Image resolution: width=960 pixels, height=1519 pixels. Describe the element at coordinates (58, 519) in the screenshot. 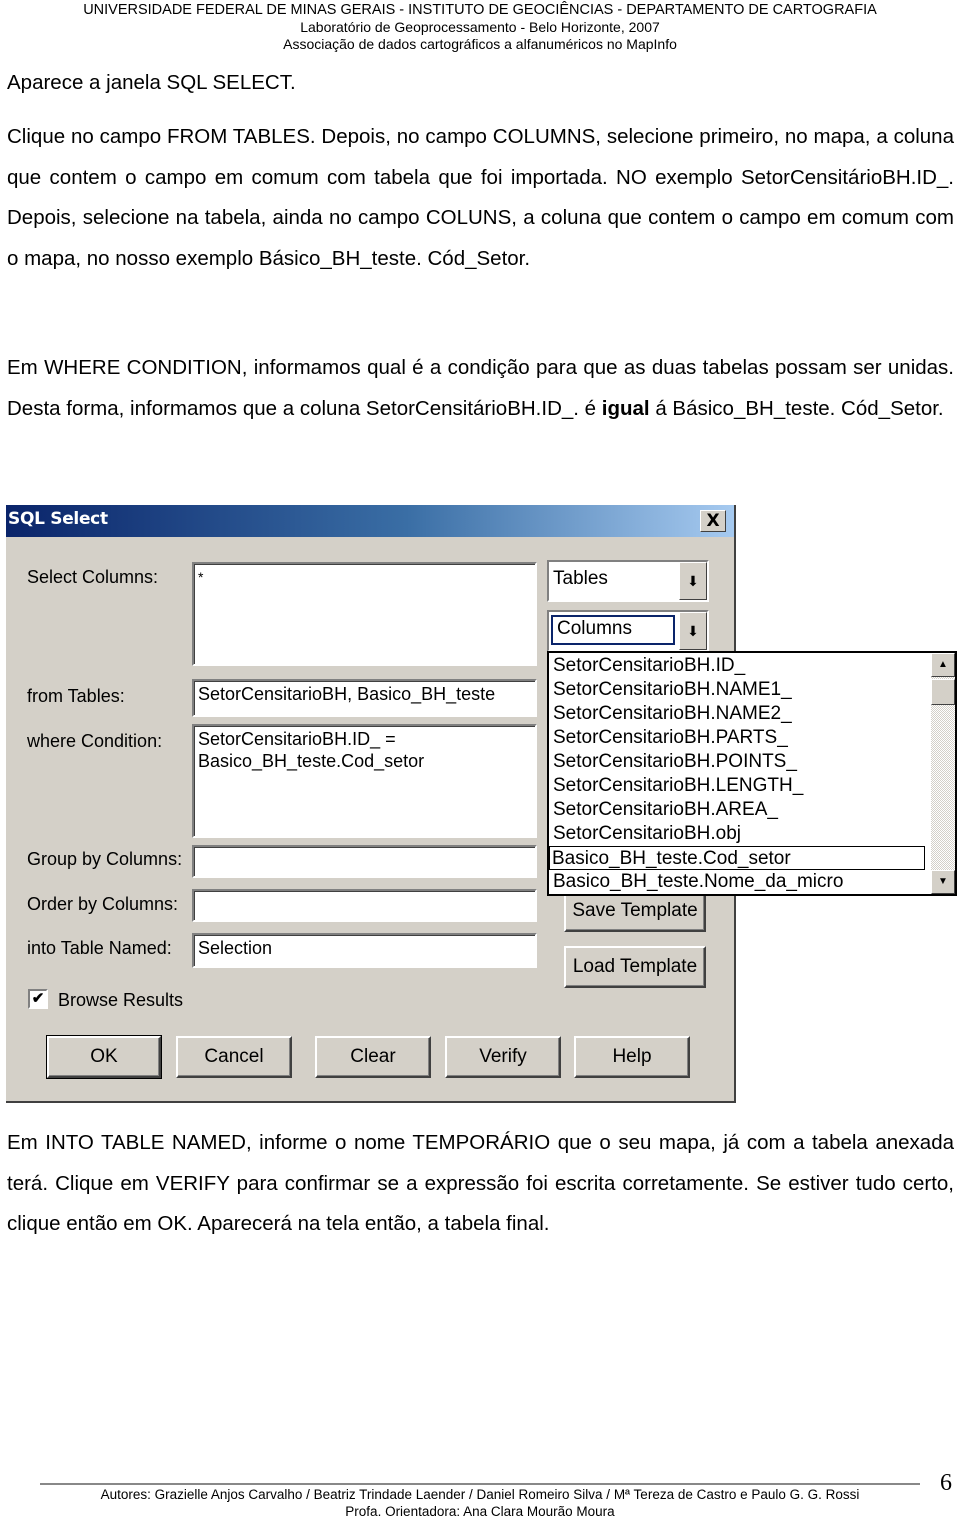

I see `dialog-title: SQL Select` at that location.